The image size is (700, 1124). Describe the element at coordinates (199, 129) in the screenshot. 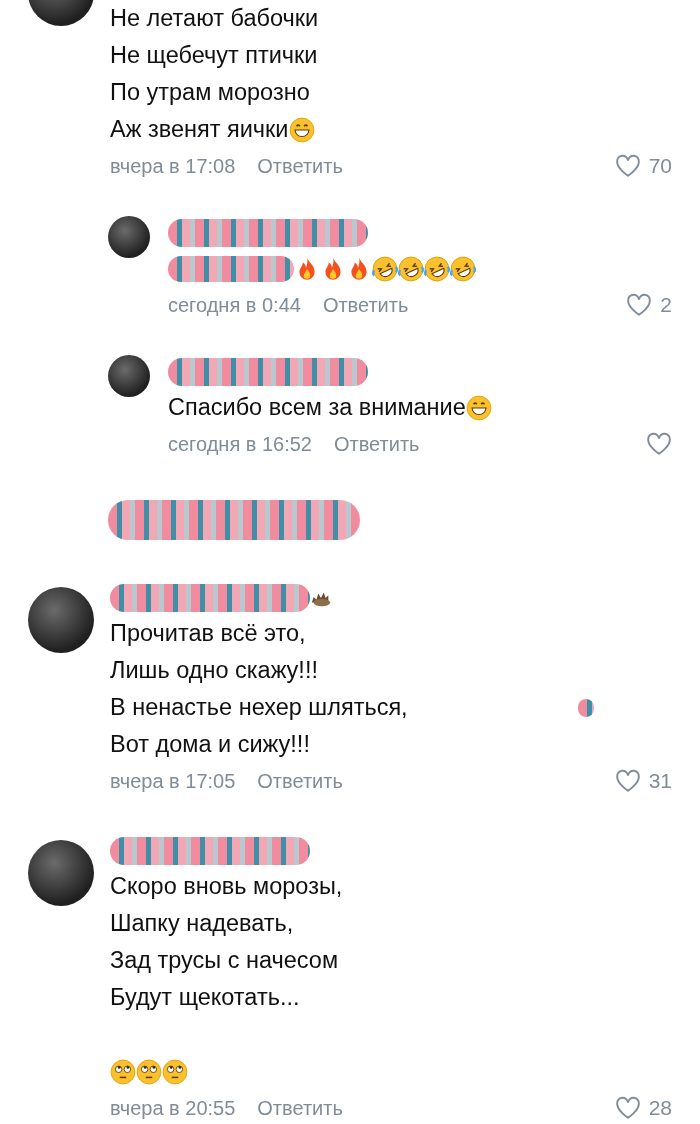

I see `comment-text: Аж звенят яички` at that location.